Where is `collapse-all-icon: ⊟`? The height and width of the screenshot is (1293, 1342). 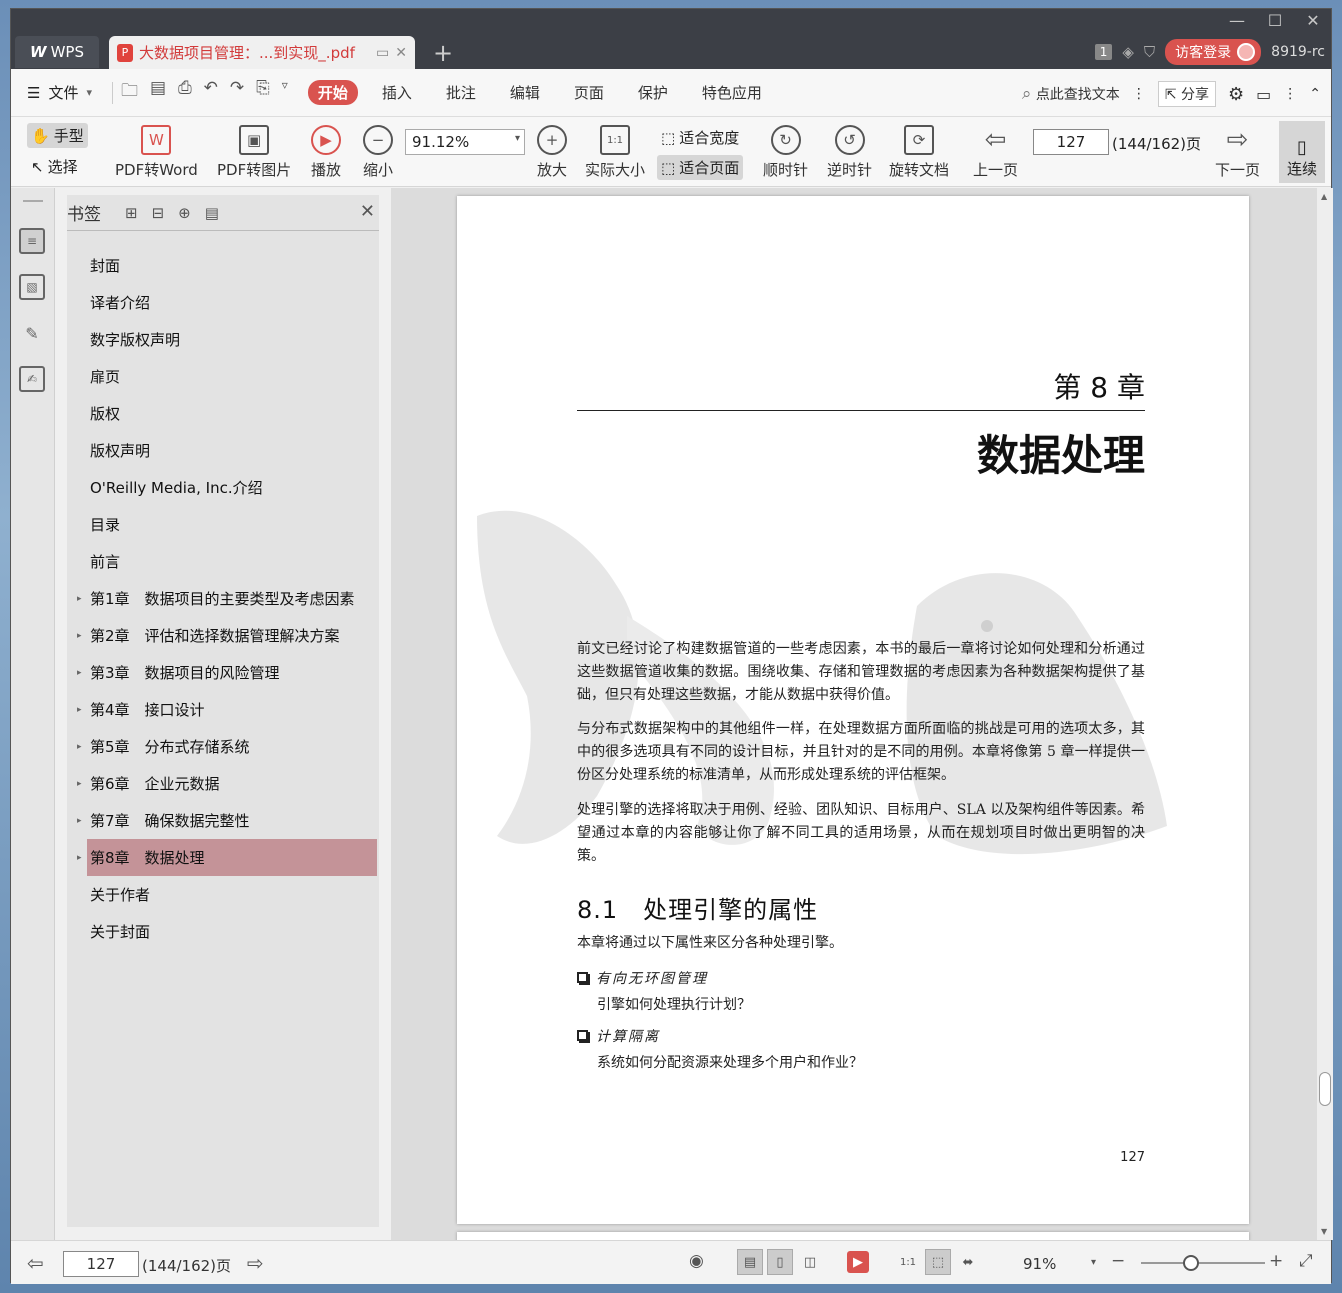
collapse-all-icon: ⊟ is located at coordinates (158, 213).